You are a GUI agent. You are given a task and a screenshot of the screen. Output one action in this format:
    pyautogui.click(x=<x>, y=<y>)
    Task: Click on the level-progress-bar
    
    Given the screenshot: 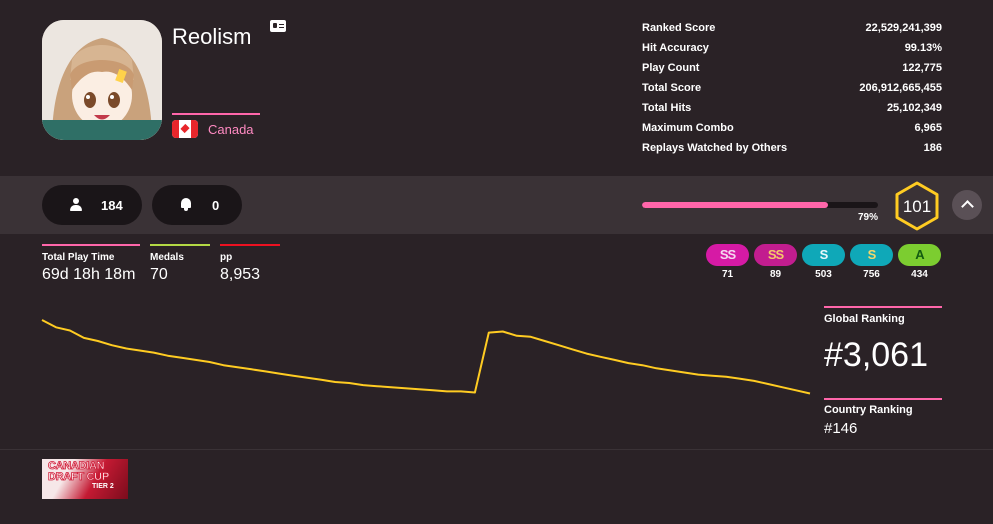 What is the action you would take?
    pyautogui.click(x=760, y=205)
    